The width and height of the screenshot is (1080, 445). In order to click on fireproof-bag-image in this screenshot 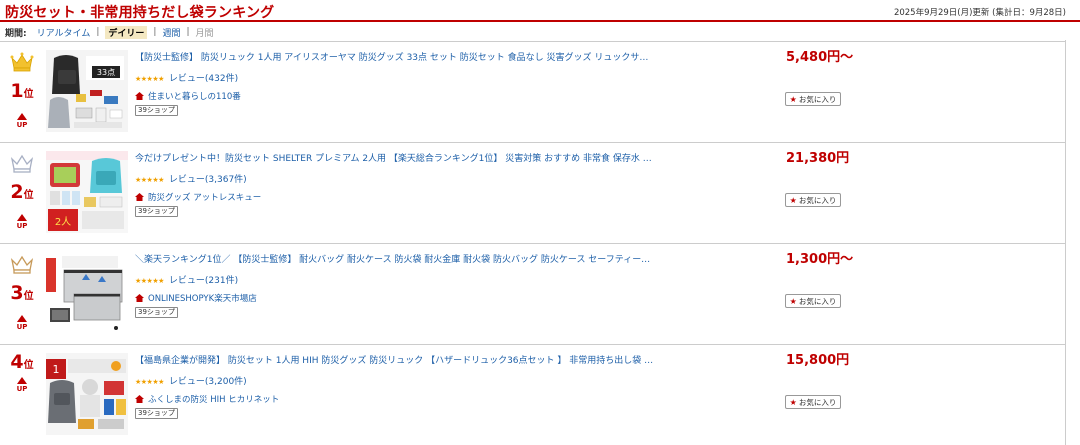, I will do `click(87, 293)`.